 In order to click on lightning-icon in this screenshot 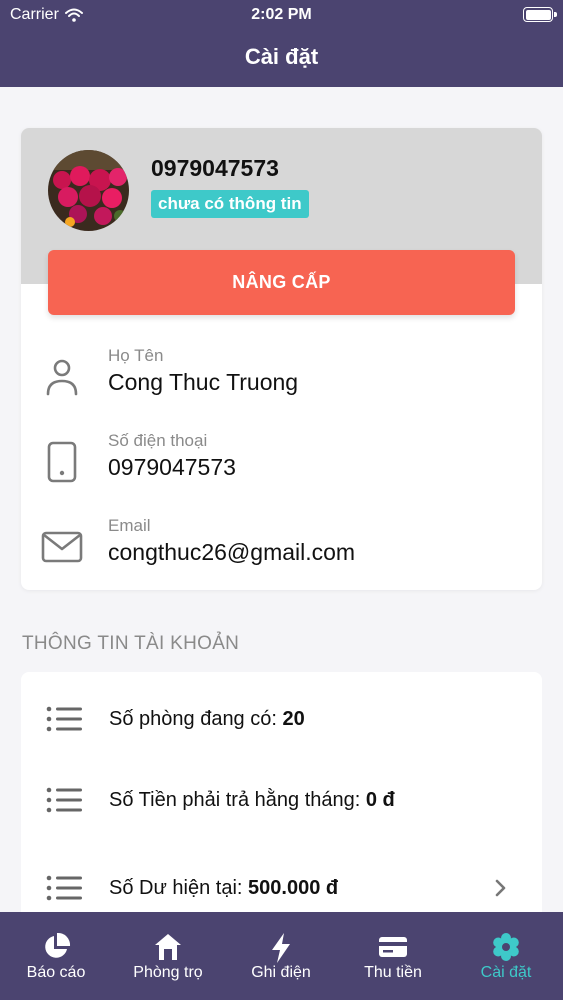, I will do `click(281, 948)`.